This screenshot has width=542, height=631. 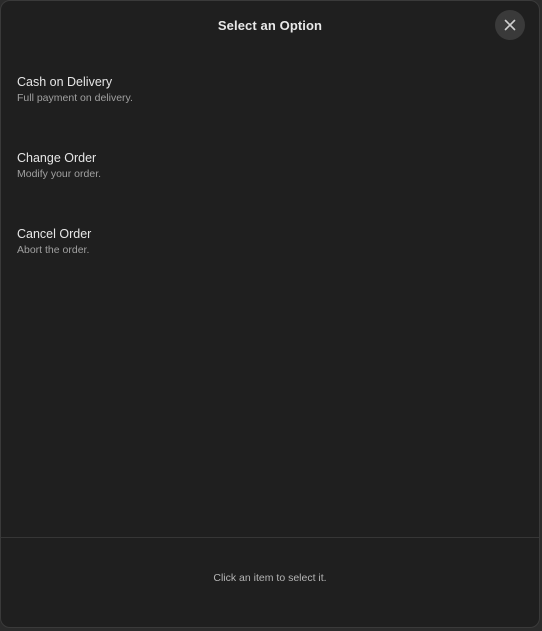 I want to click on option-description: Abort the order., so click(x=53, y=250).